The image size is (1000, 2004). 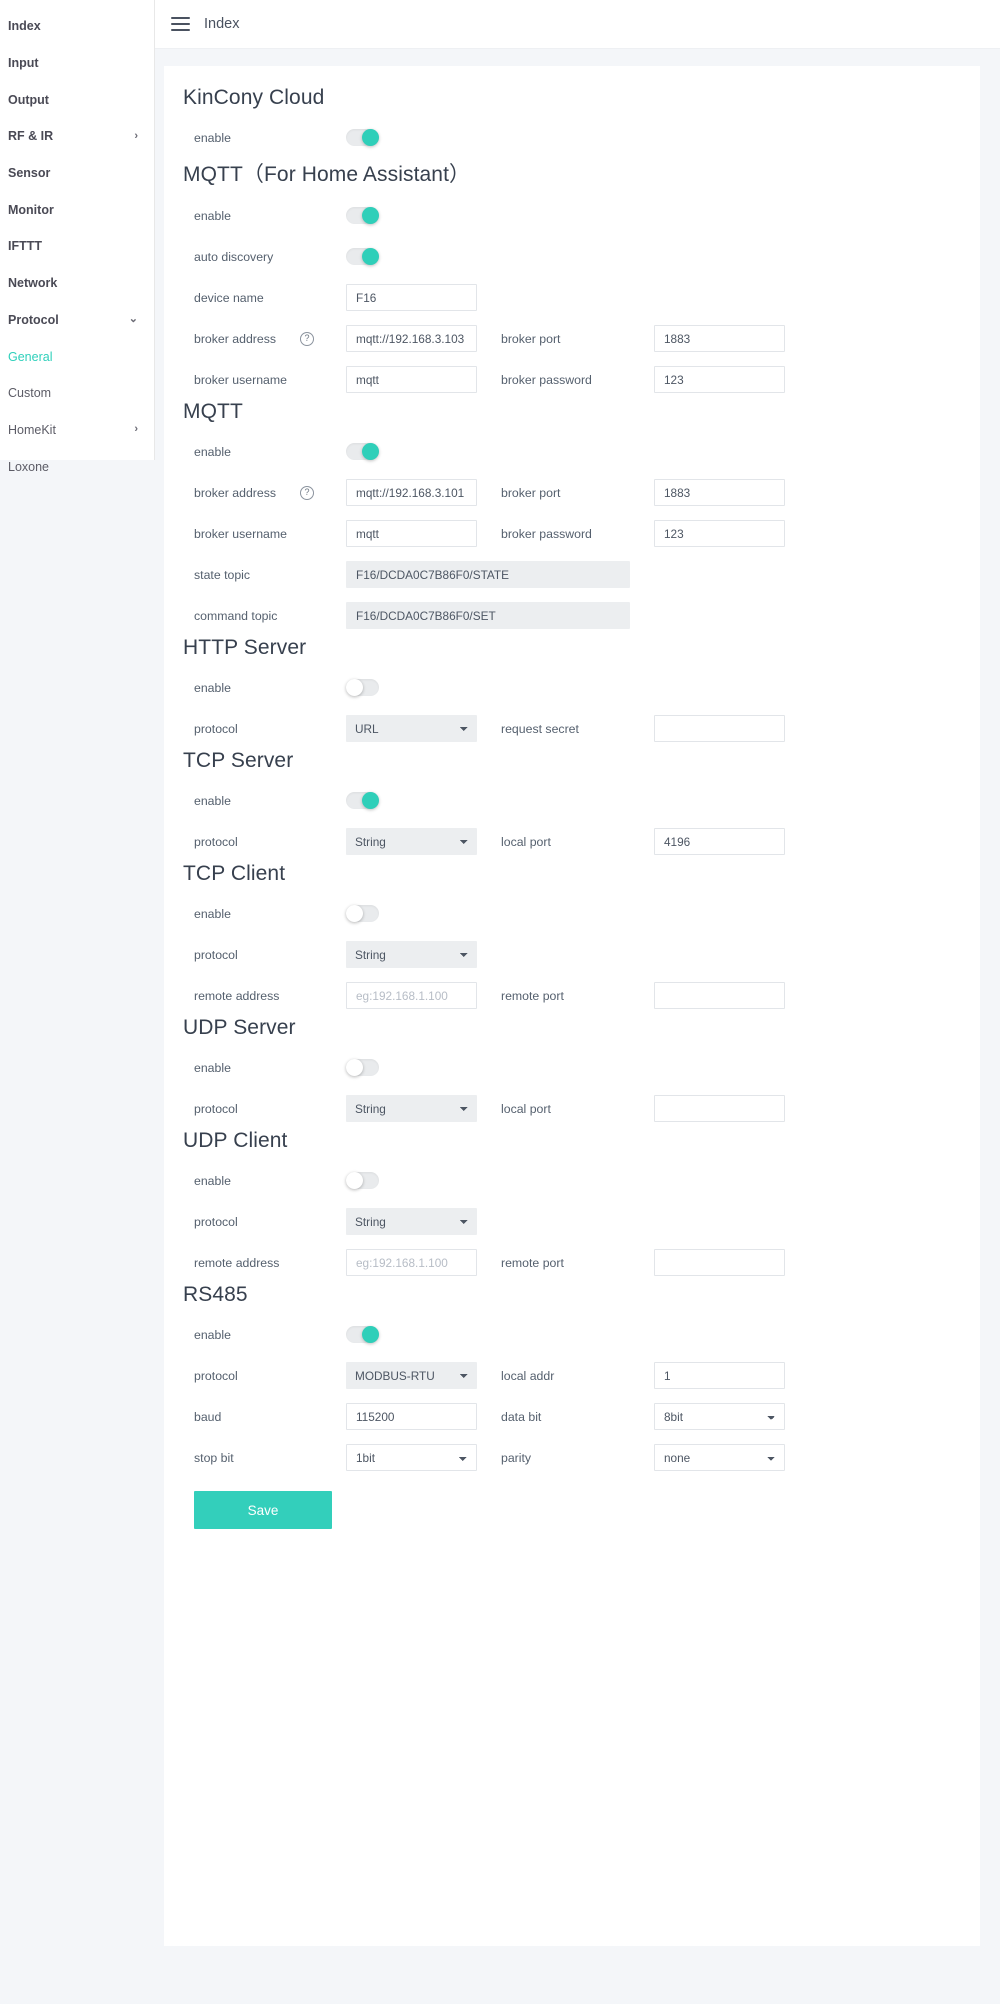 What do you see at coordinates (719, 1108) in the screenshot?
I see `input-udp-server-local-port` at bounding box center [719, 1108].